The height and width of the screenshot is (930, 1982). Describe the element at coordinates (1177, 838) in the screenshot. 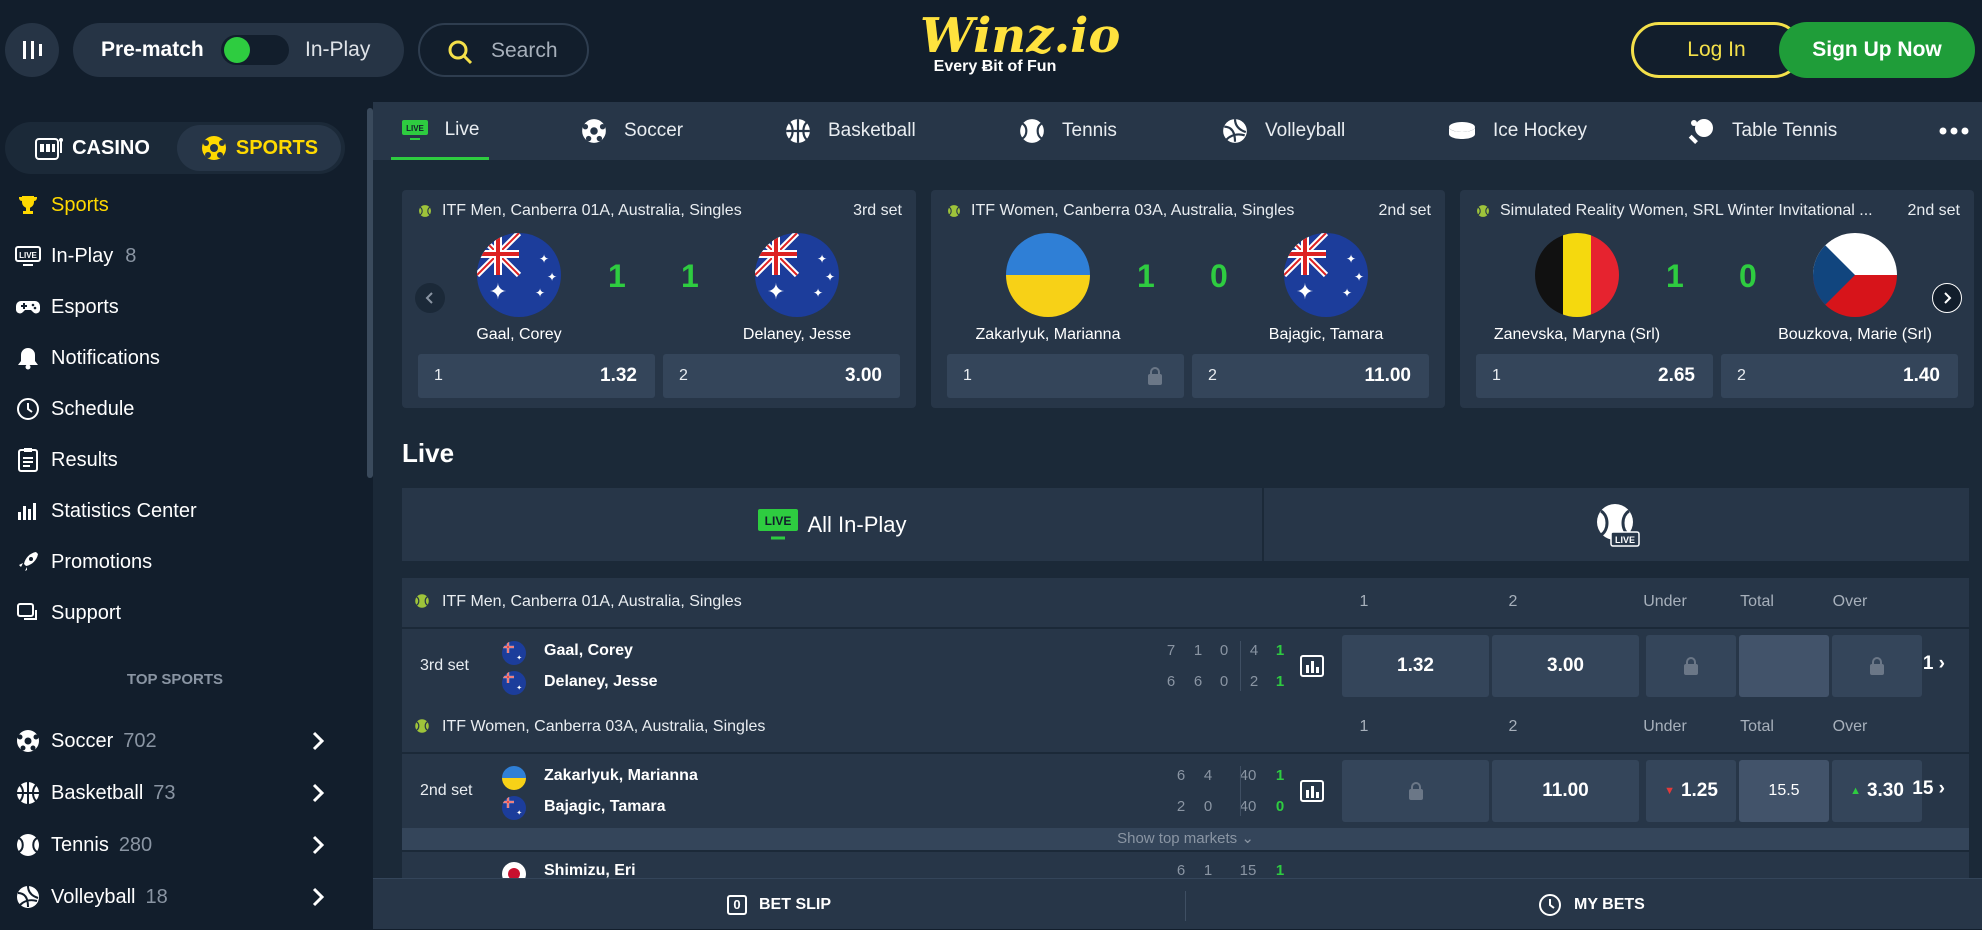

I see `show-top-markets-label: Show top markets` at that location.